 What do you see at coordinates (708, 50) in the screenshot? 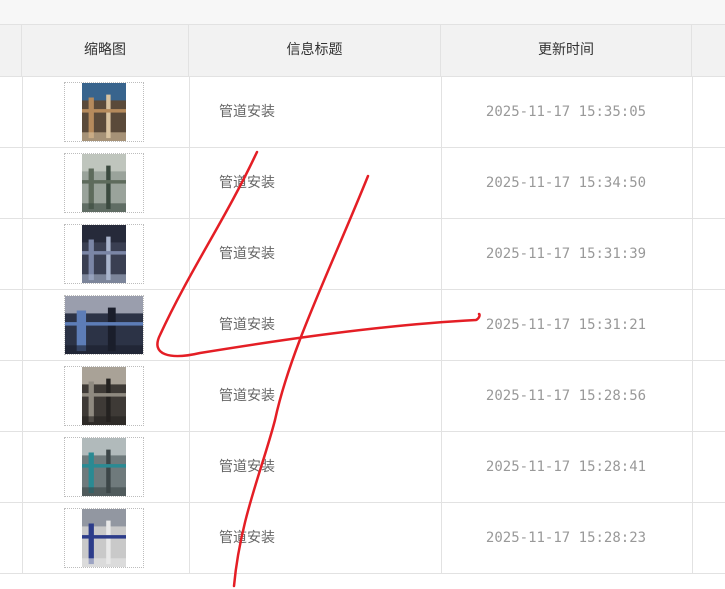
I see `header-actions-column` at bounding box center [708, 50].